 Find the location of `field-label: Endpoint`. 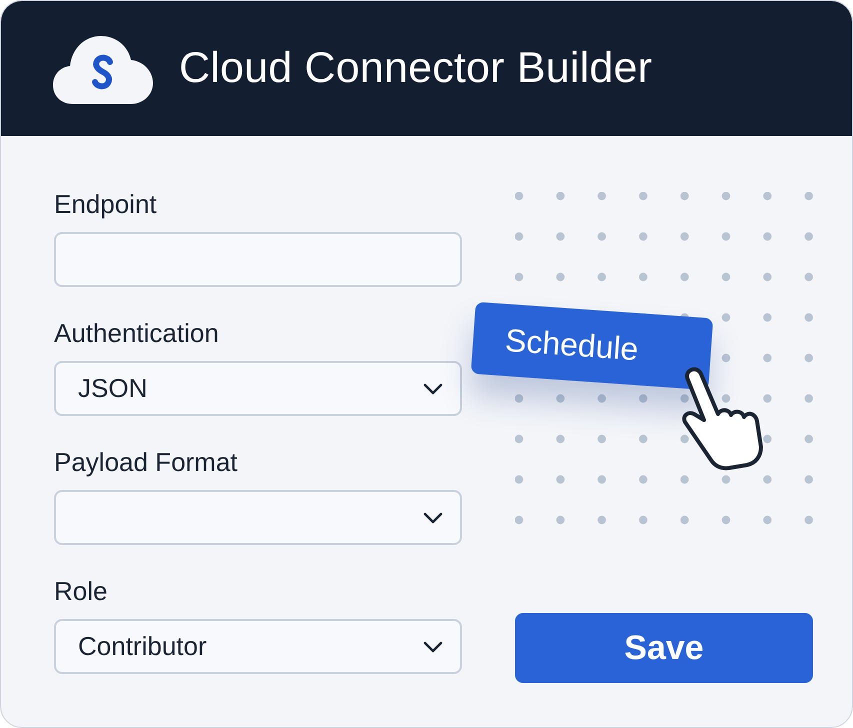

field-label: Endpoint is located at coordinates (106, 204).